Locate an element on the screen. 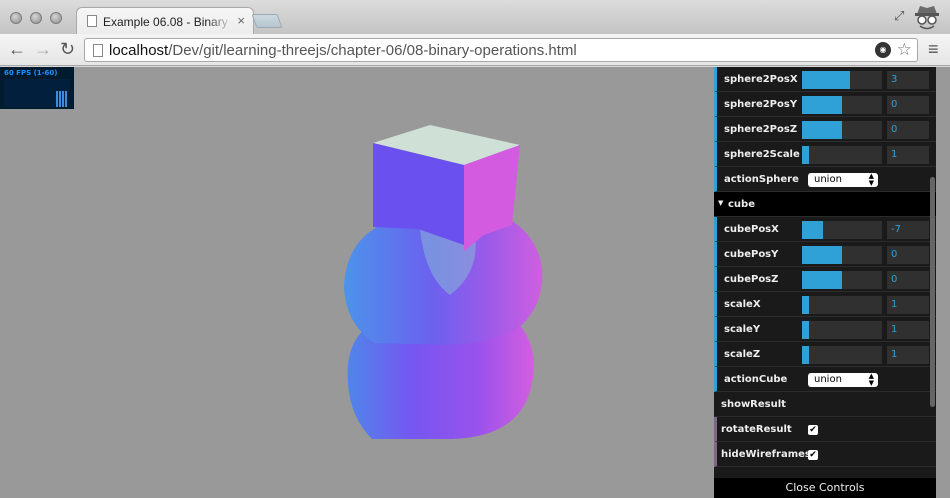 Image resolution: width=950 pixels, height=498 pixels. sphere2-posx-control: sphere2PosX 3 is located at coordinates (825, 79).